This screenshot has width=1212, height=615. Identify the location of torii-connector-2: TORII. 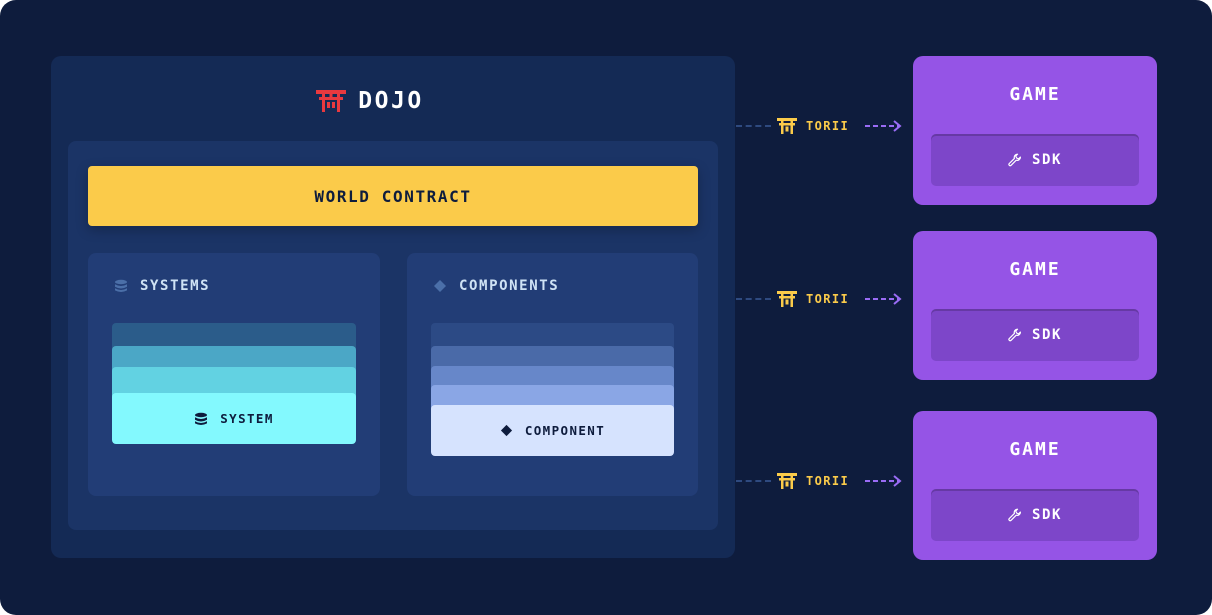
(819, 299).